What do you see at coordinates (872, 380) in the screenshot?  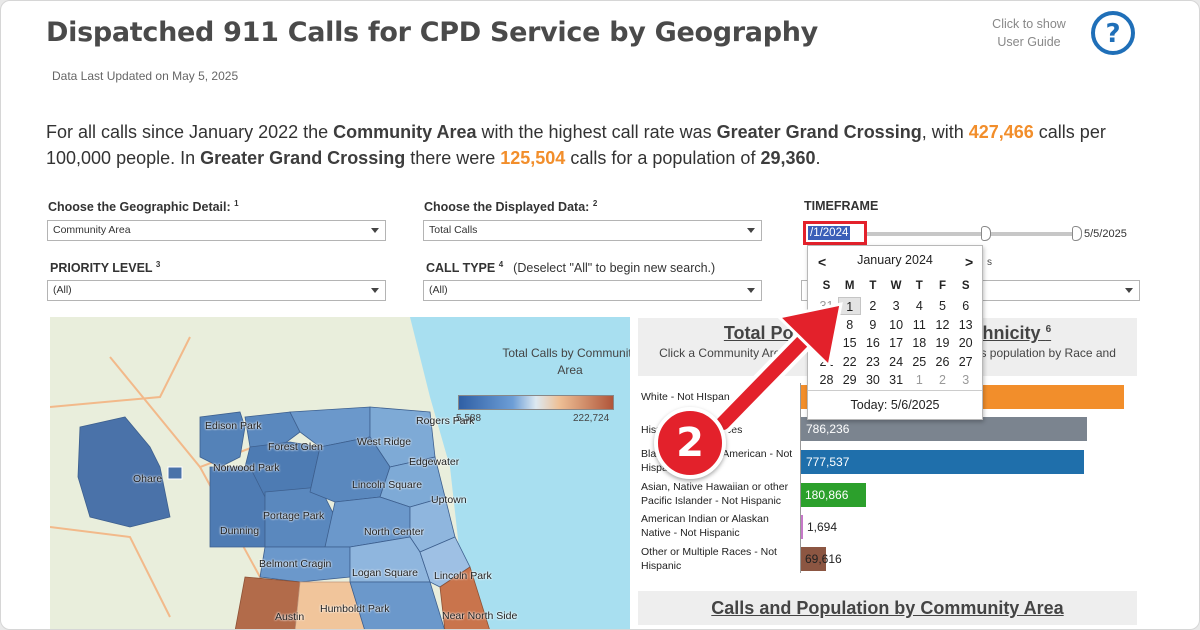 I see `calendar-day: 30` at bounding box center [872, 380].